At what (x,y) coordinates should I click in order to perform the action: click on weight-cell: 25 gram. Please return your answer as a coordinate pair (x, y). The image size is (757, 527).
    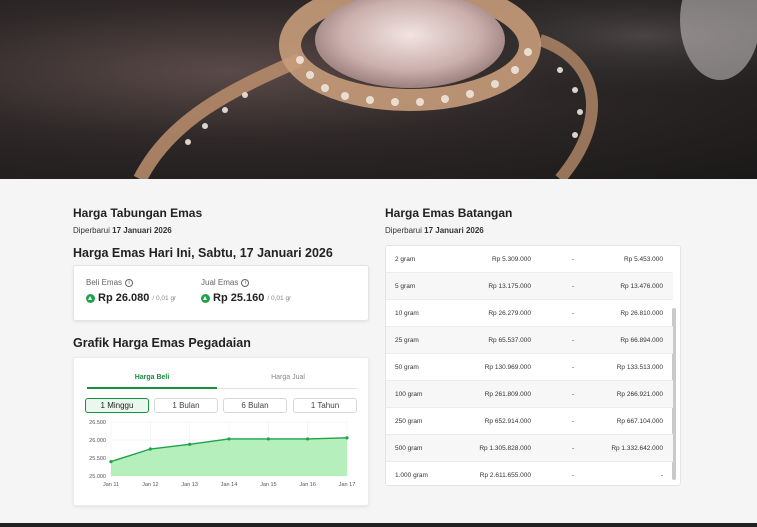
    Looking at the image, I should click on (407, 340).